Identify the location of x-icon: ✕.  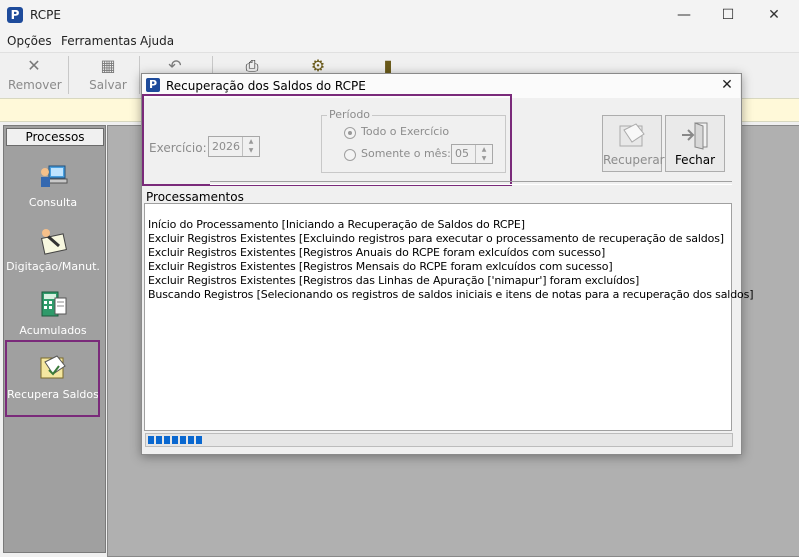
(34, 65).